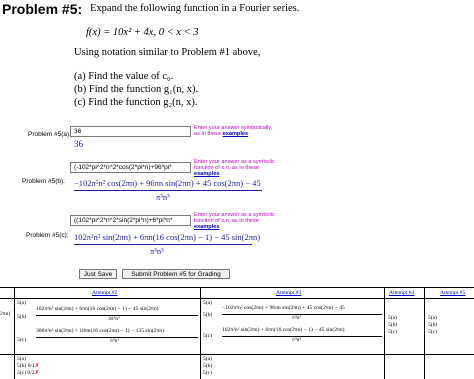 This screenshot has width=474, height=379. What do you see at coordinates (28, 366) in the screenshot?
I see `att2-summary-b: 5(b) 0/1✗` at bounding box center [28, 366].